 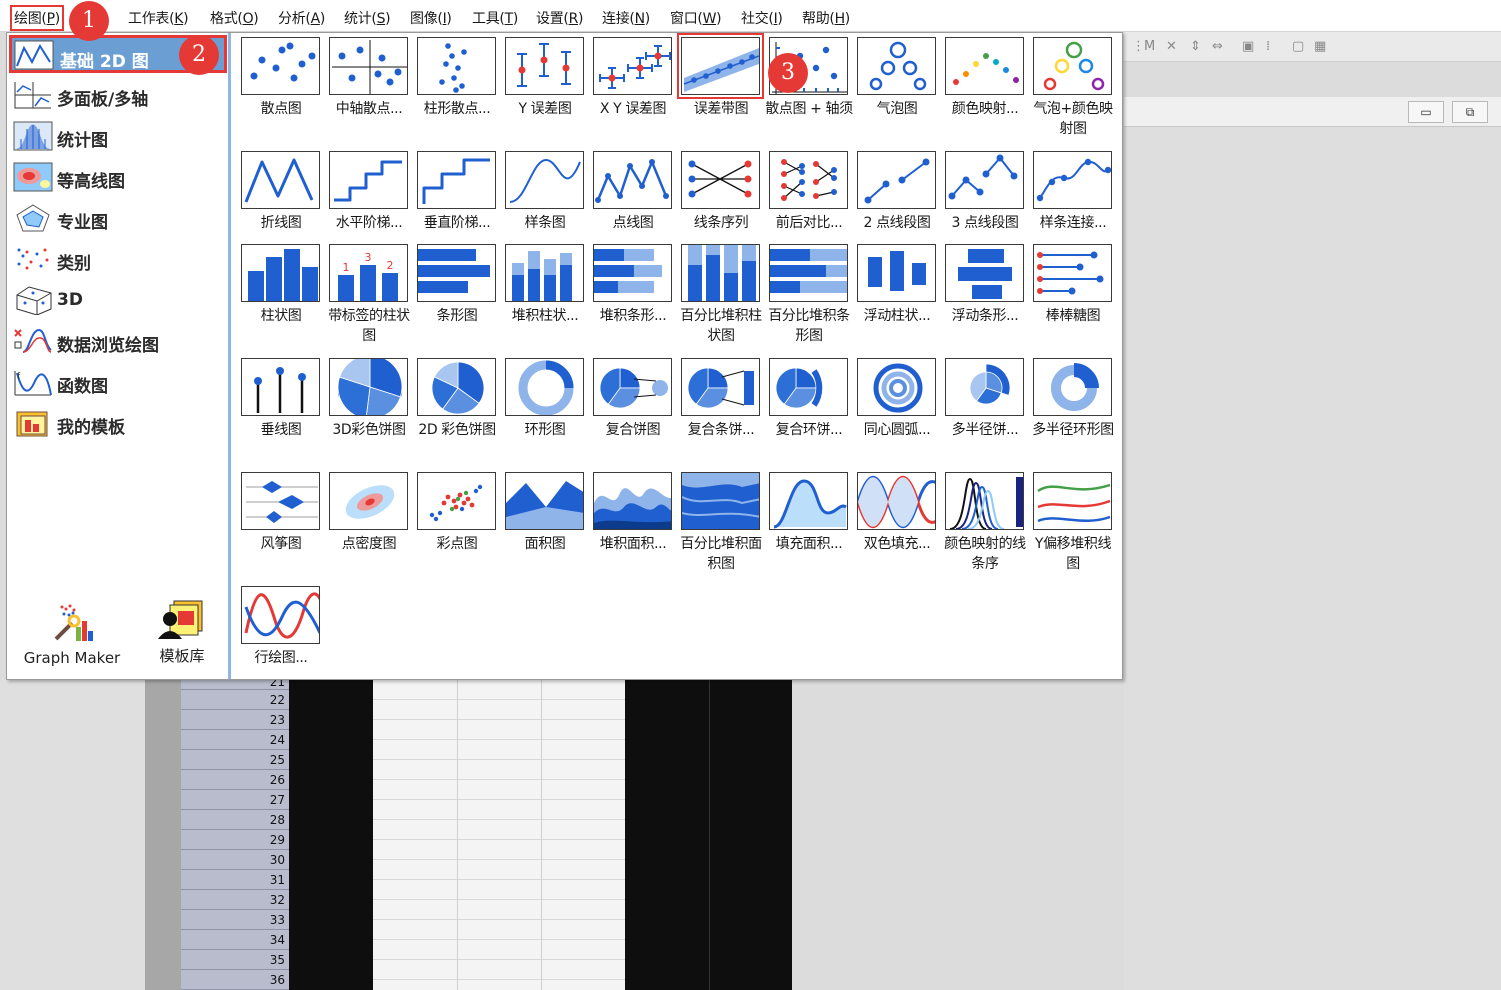 What do you see at coordinates (626, 18) in the screenshot?
I see `menu-connectivity: 连接(N)` at bounding box center [626, 18].